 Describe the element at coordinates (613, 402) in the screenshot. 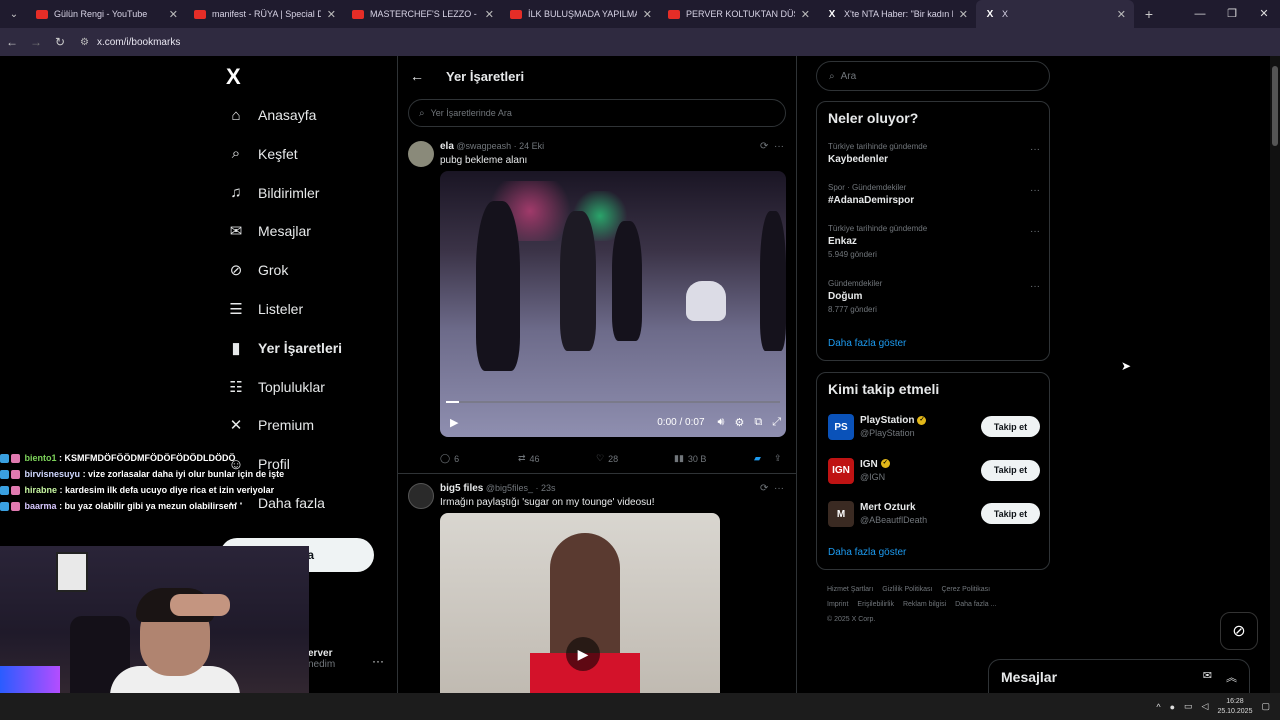

I see `video-progress-bar` at that location.